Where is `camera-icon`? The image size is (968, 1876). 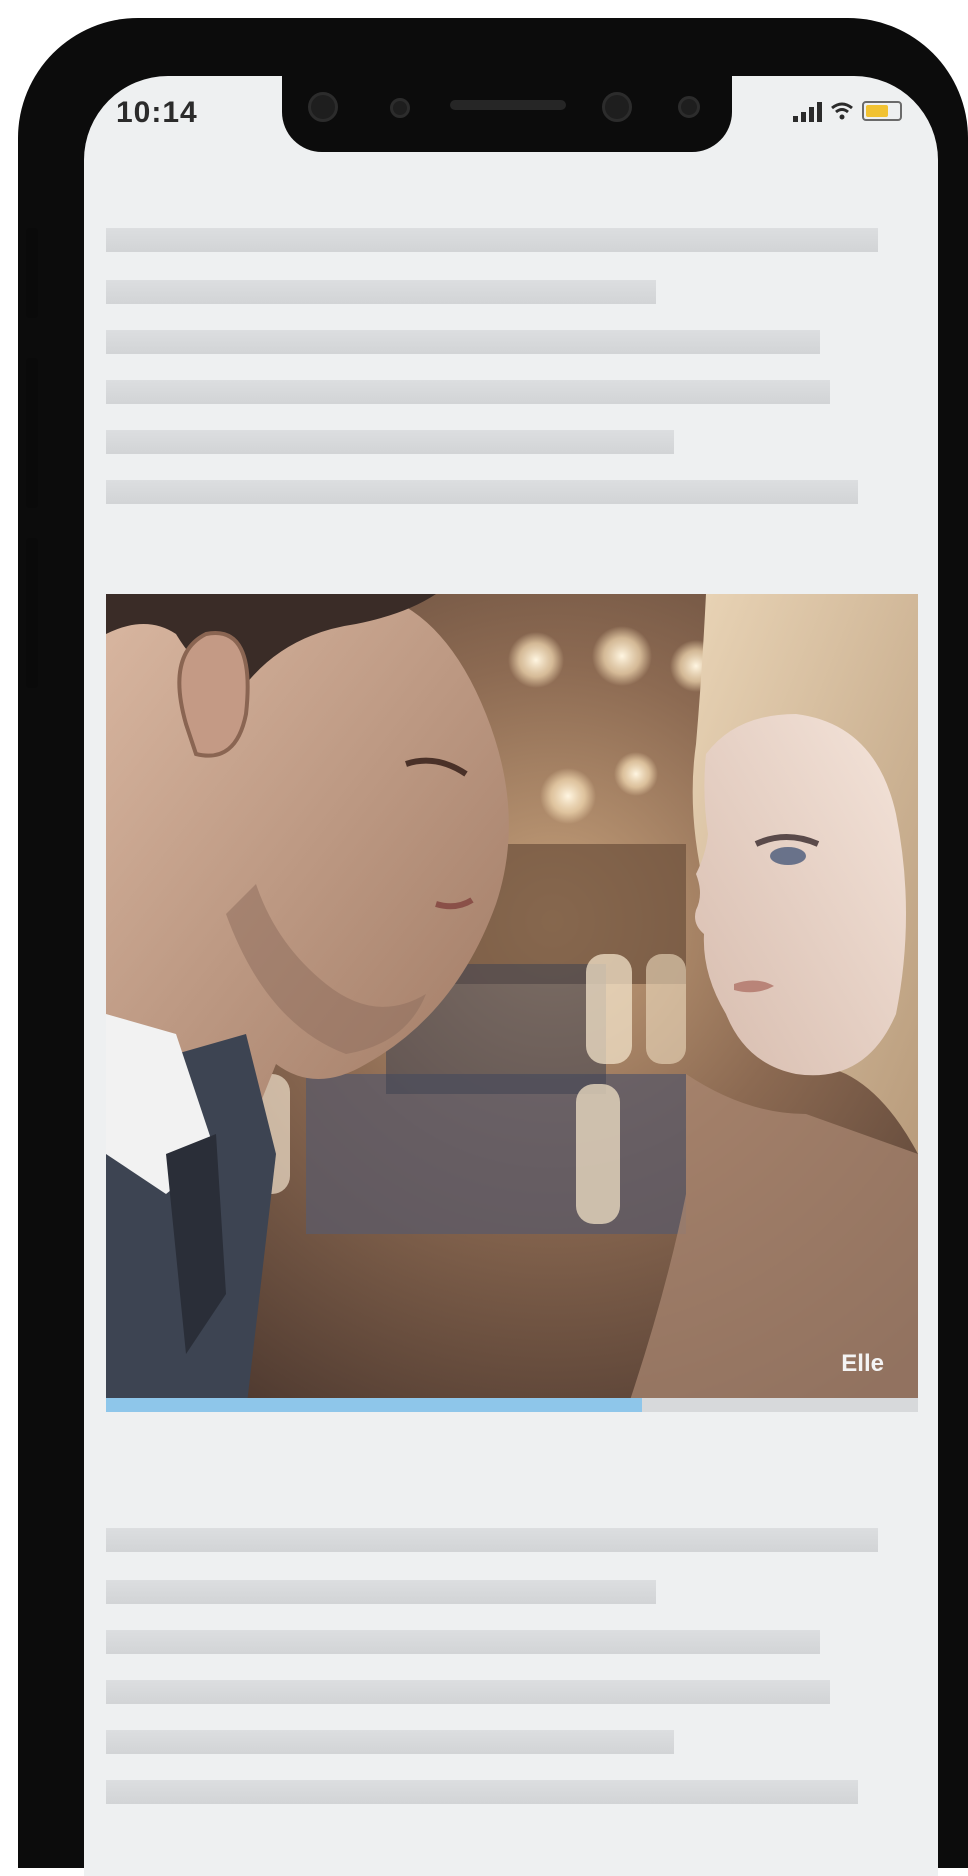 camera-icon is located at coordinates (323, 107).